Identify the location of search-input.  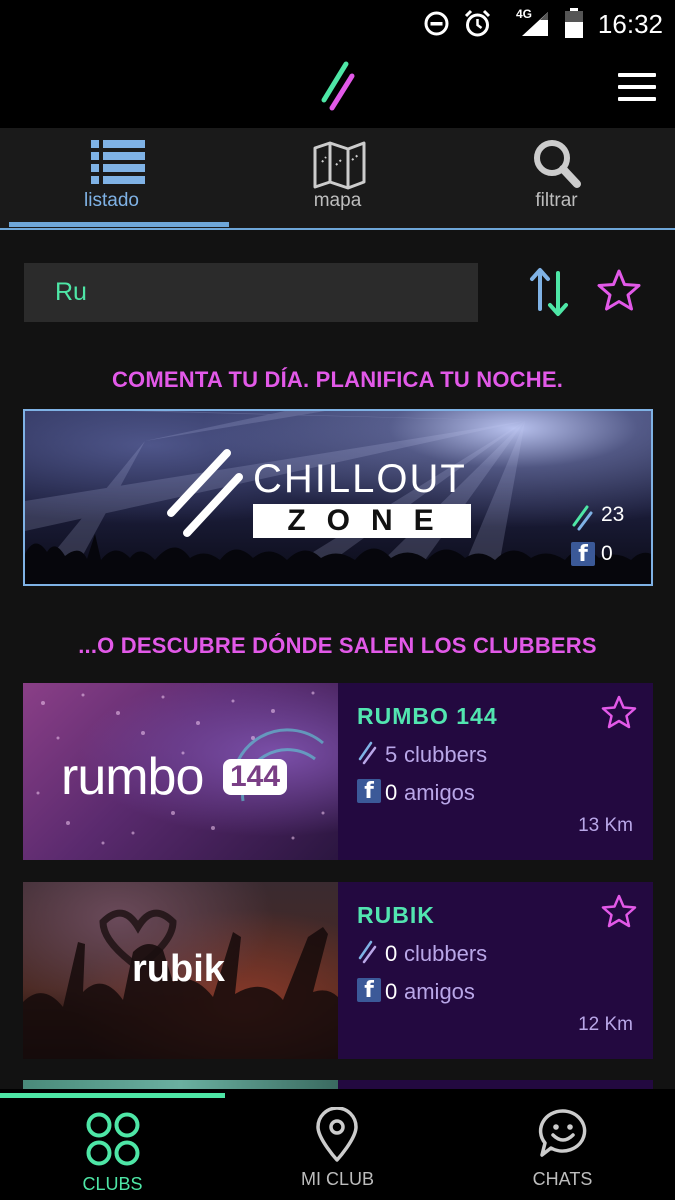
(251, 292).